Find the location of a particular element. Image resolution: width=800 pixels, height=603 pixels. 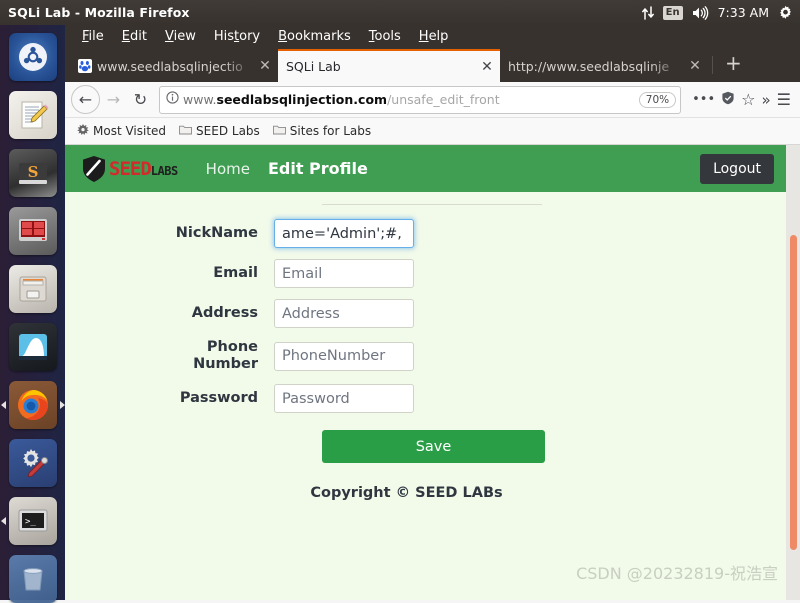

forward-button: → is located at coordinates (113, 99).